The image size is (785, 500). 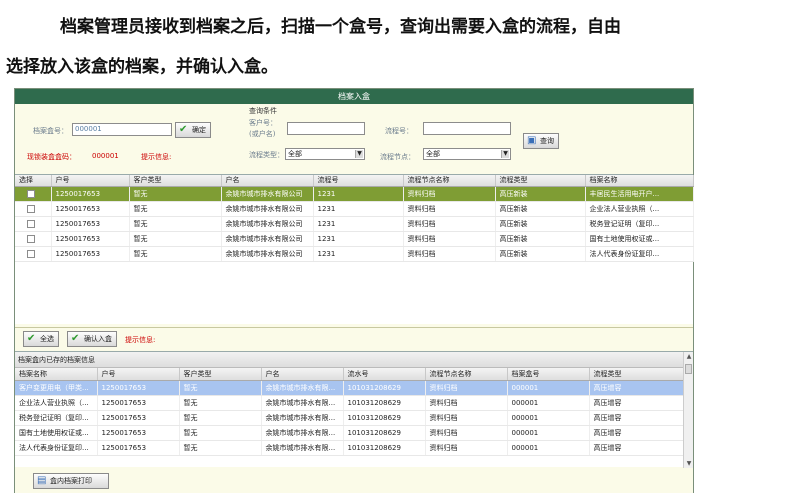 What do you see at coordinates (467, 154) in the screenshot?
I see `flow-node-select: 全部 ▼` at bounding box center [467, 154].